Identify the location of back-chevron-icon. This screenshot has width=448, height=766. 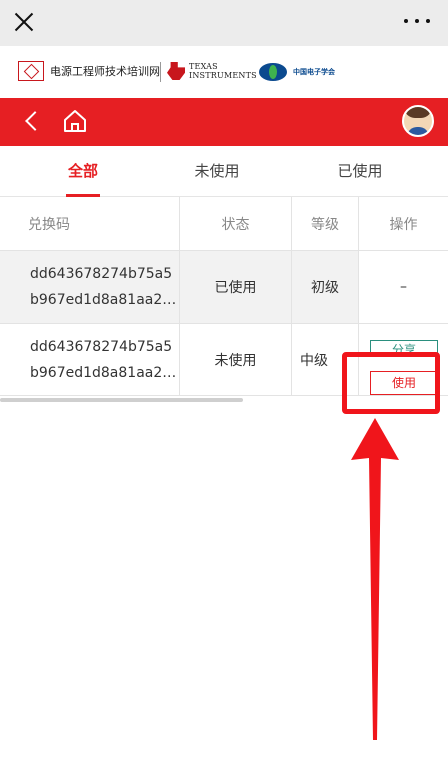
(32, 121).